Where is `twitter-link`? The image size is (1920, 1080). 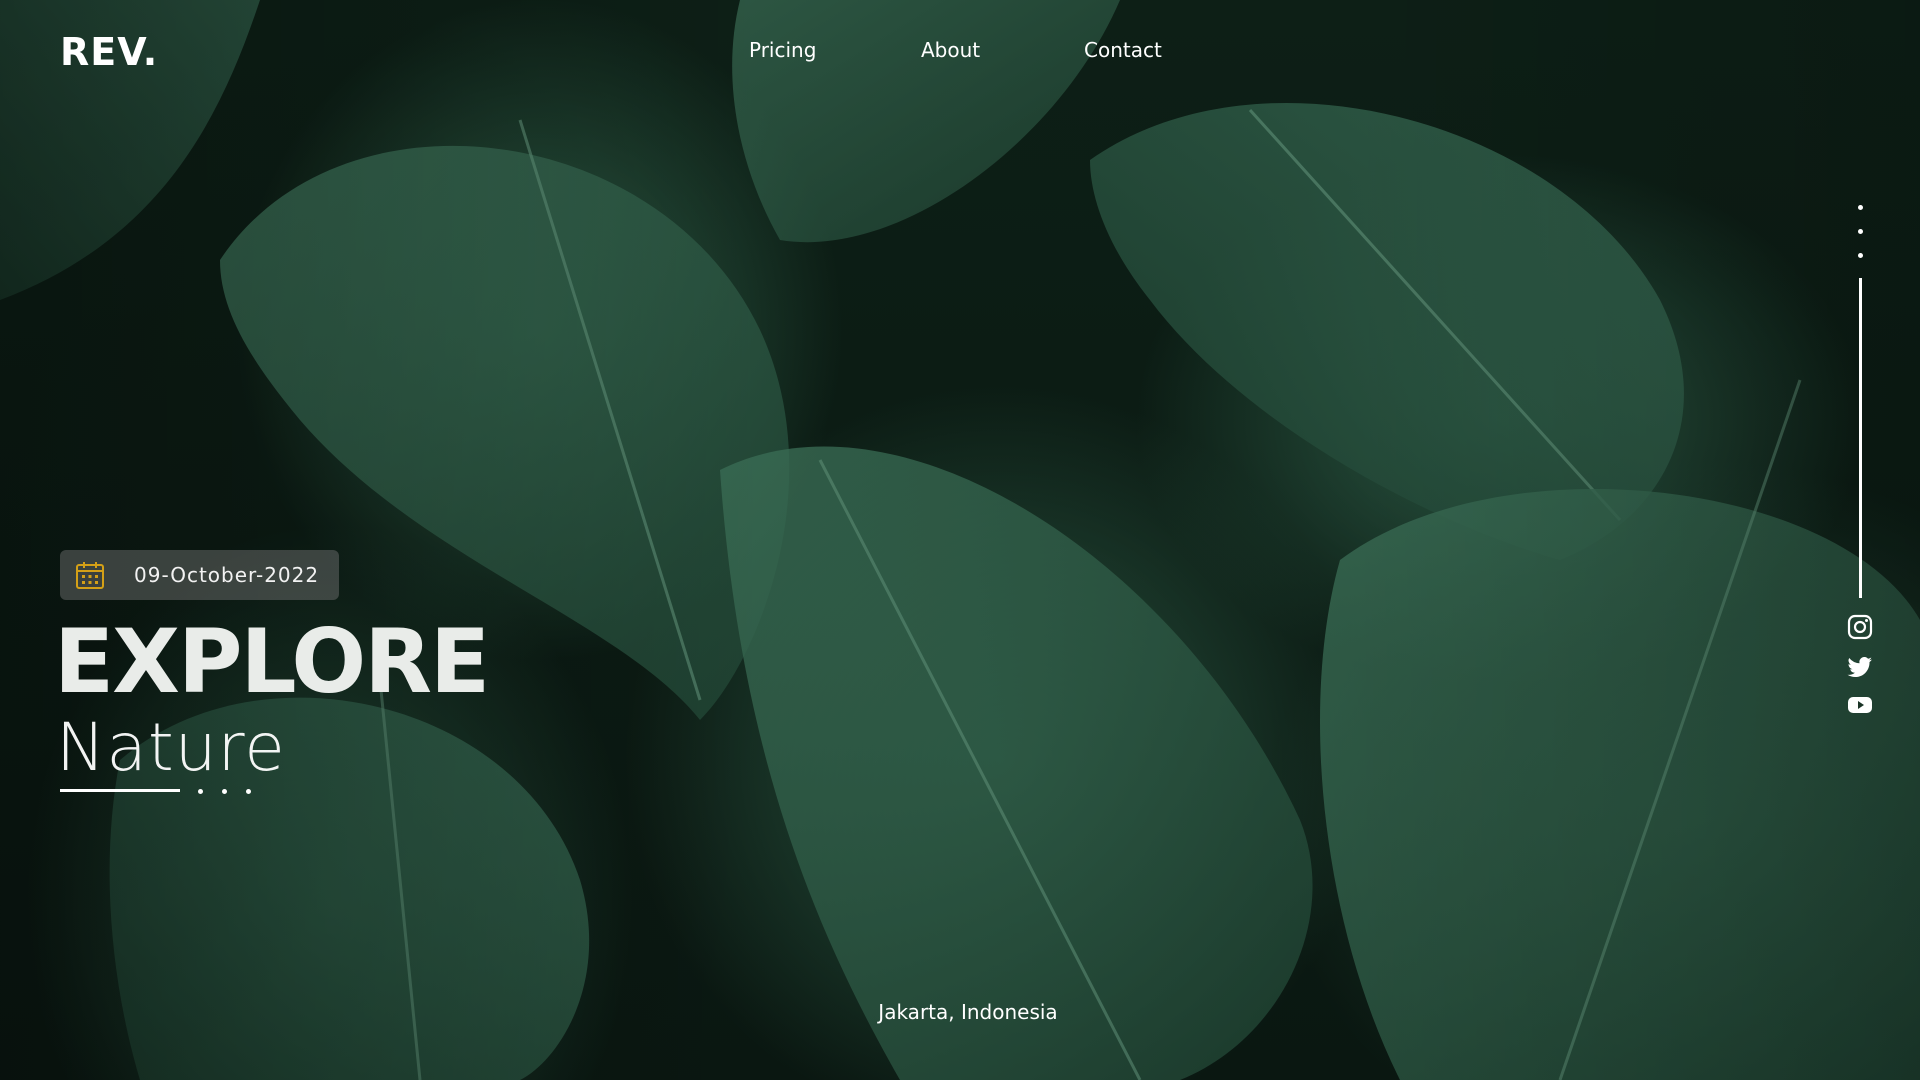 twitter-link is located at coordinates (1860, 667).